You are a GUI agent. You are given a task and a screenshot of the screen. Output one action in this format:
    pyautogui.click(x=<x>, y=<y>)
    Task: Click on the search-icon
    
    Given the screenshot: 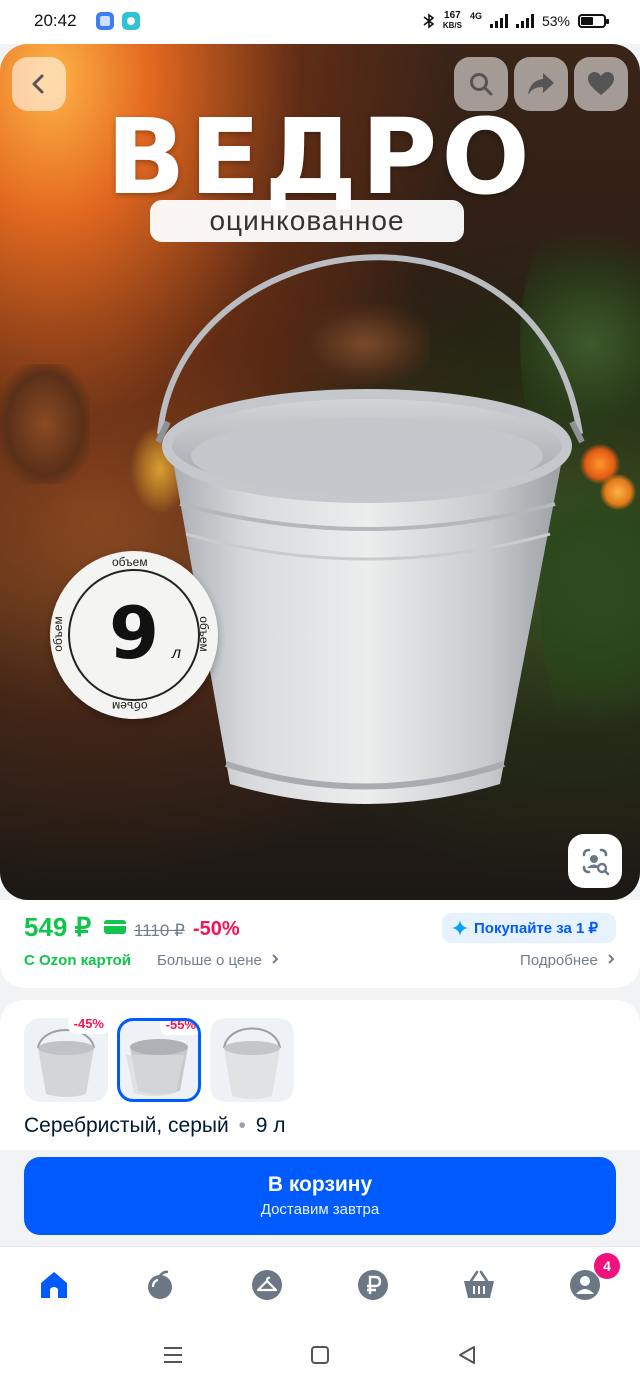 What is the action you would take?
    pyautogui.click(x=481, y=84)
    